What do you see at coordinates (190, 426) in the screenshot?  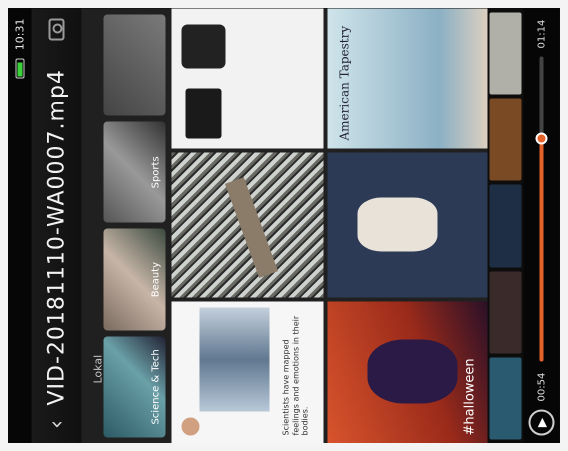 I see `avatar` at bounding box center [190, 426].